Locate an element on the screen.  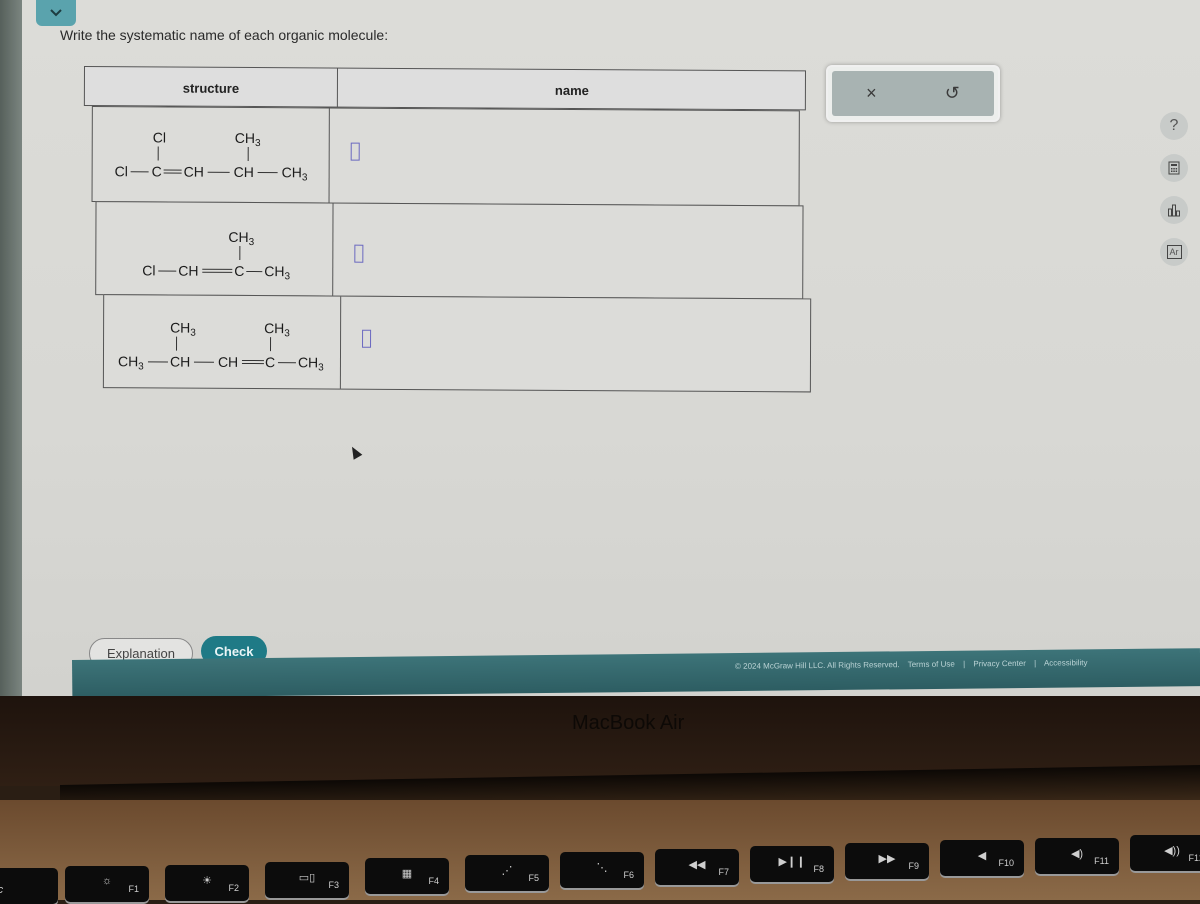
key-label: esc is located at coordinates (1, 890).